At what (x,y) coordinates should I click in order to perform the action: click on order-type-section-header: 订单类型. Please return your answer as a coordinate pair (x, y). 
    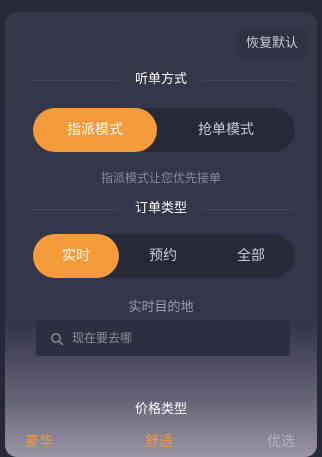
    Looking at the image, I should click on (161, 209).